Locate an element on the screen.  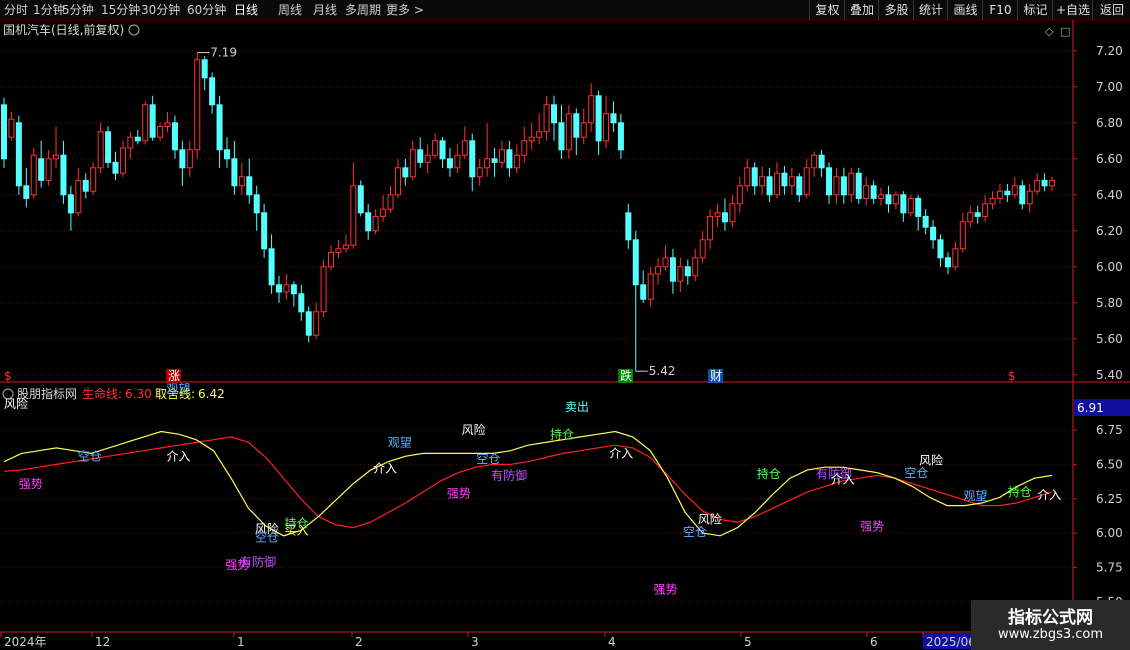
low-label: 5.42 is located at coordinates (662, 371).